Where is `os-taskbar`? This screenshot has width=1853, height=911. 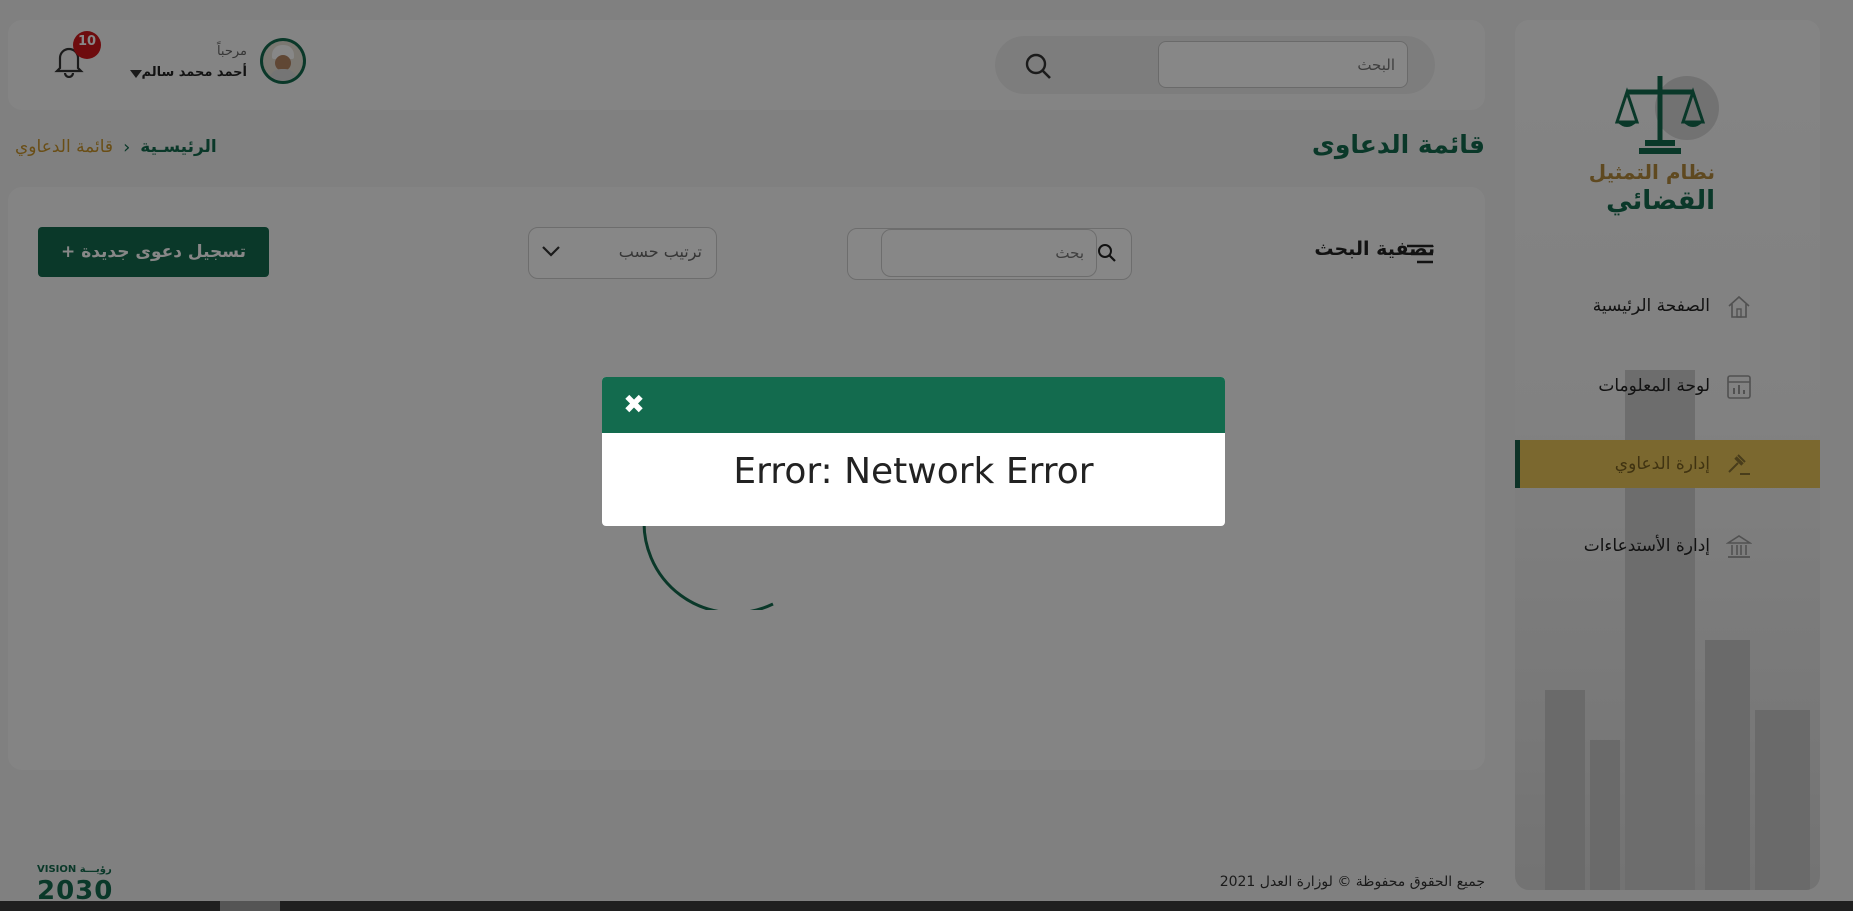 os-taskbar is located at coordinates (926, 906).